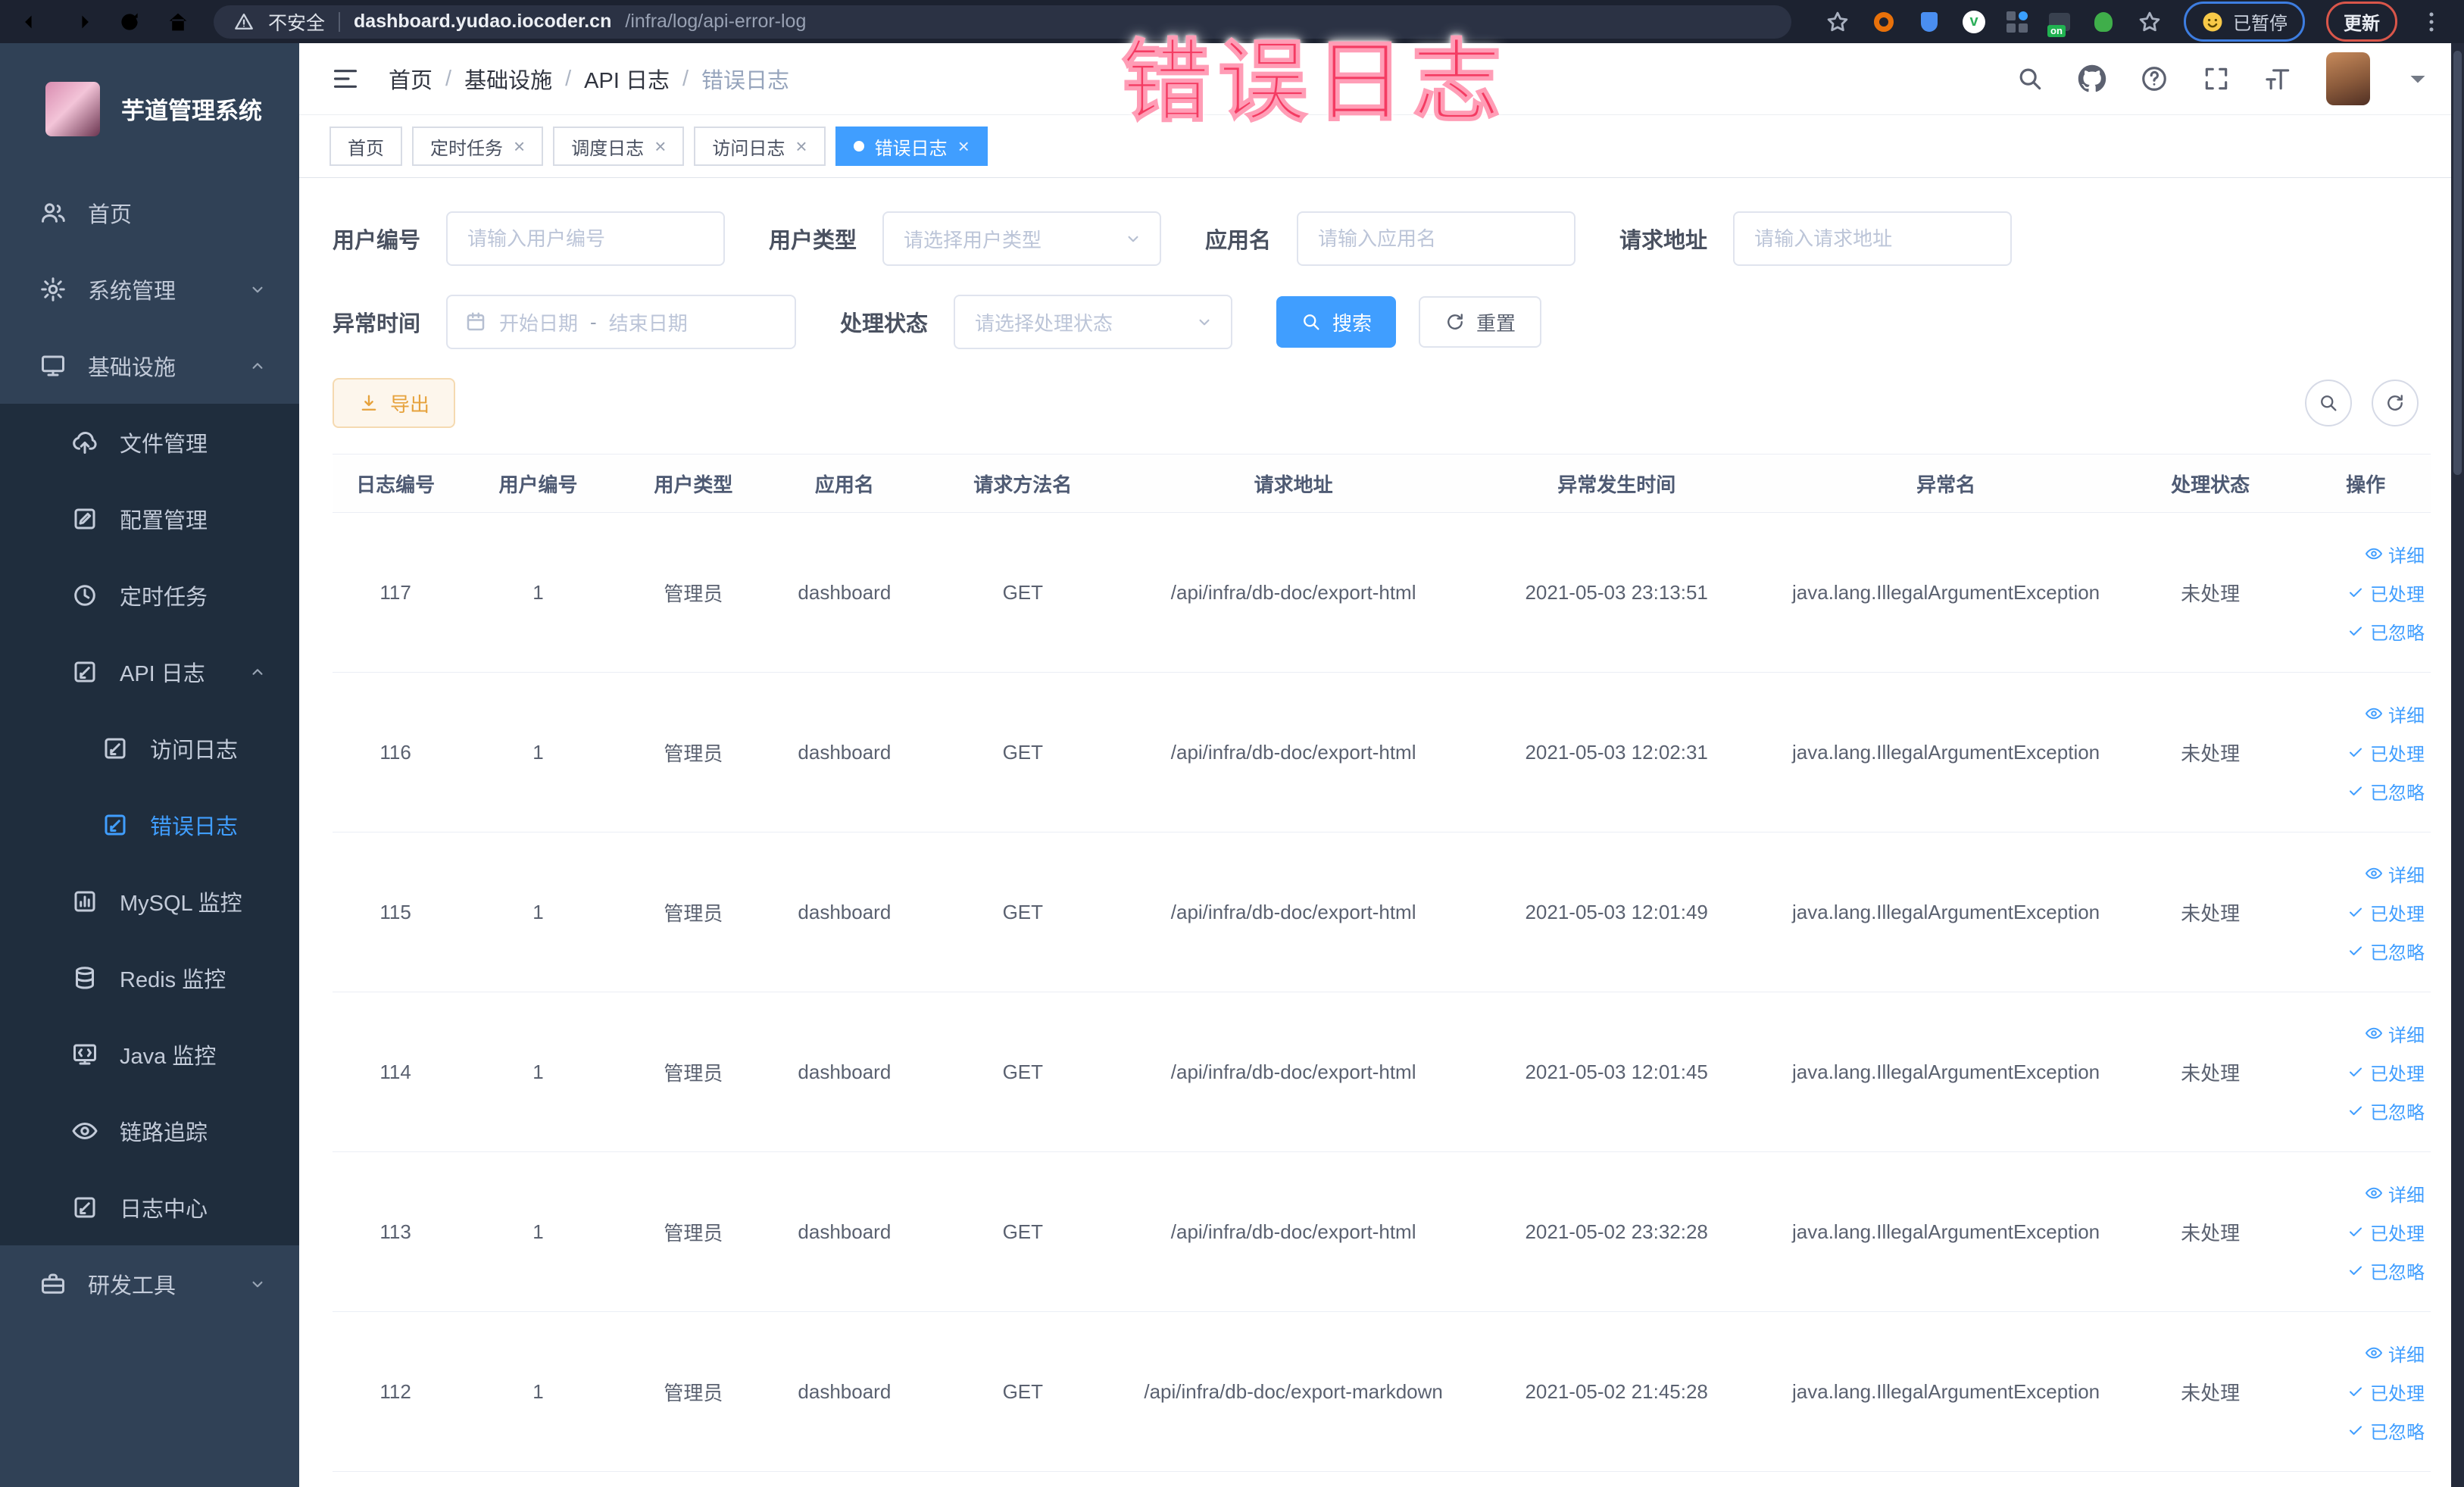  Describe the element at coordinates (1480, 322) in the screenshot. I see `reset-button: 重置` at that location.